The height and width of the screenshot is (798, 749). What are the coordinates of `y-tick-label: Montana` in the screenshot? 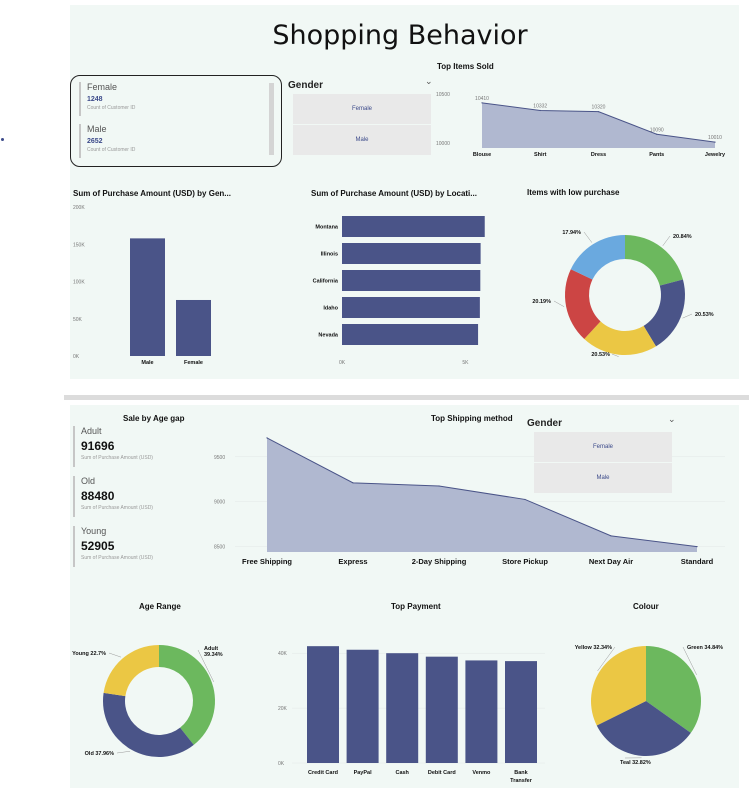 It's located at (327, 228).